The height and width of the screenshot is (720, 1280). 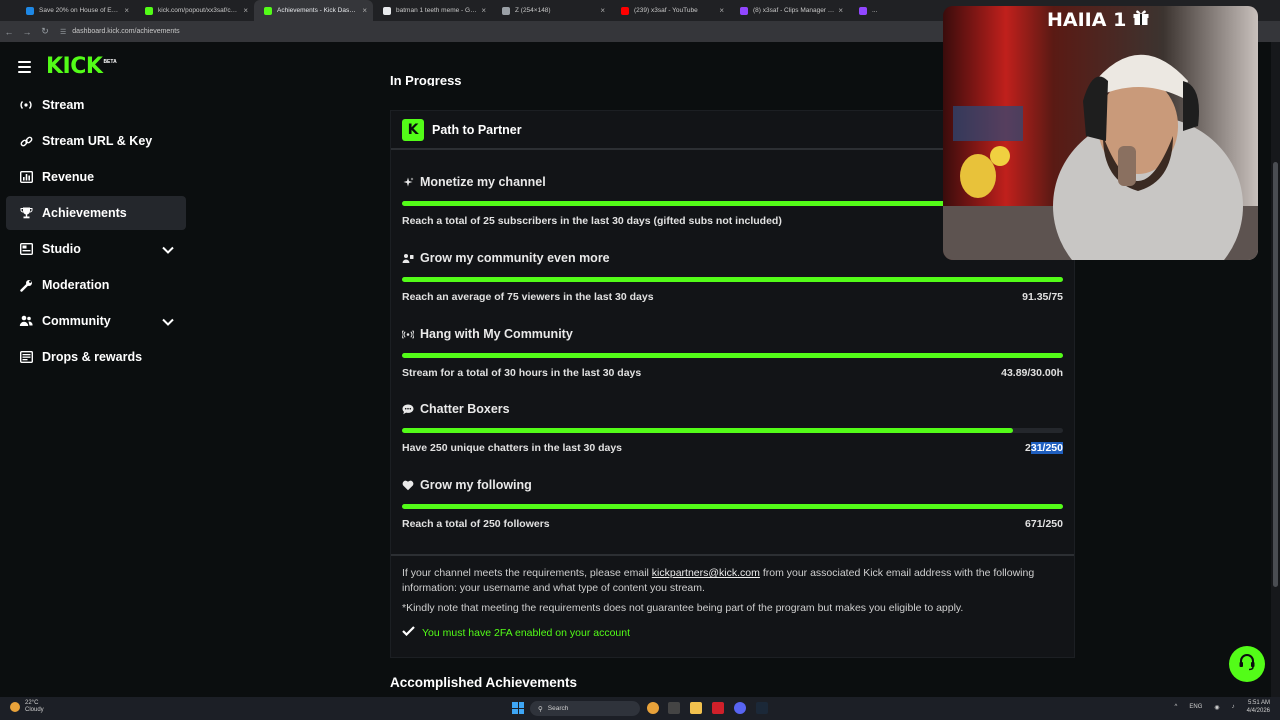 I want to click on signal-icon, so click(x=408, y=334).